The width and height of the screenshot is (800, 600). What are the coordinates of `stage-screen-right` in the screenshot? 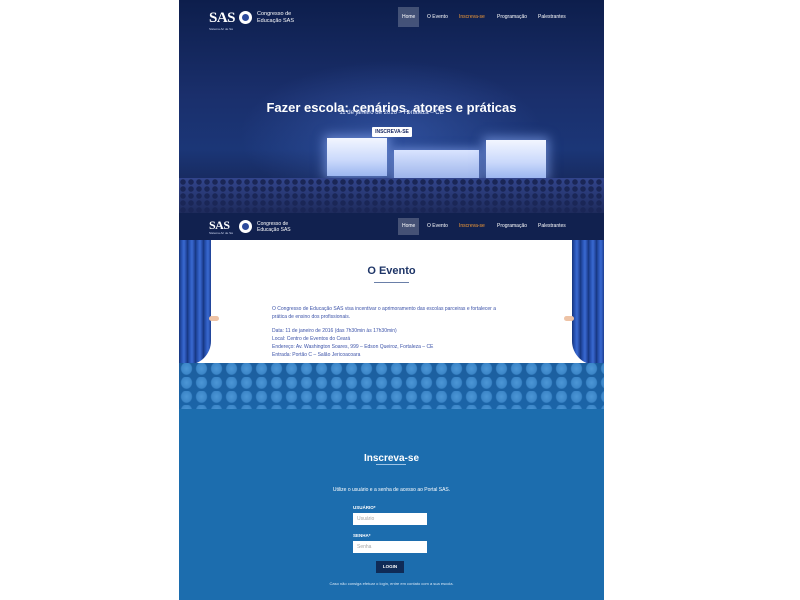 It's located at (516, 159).